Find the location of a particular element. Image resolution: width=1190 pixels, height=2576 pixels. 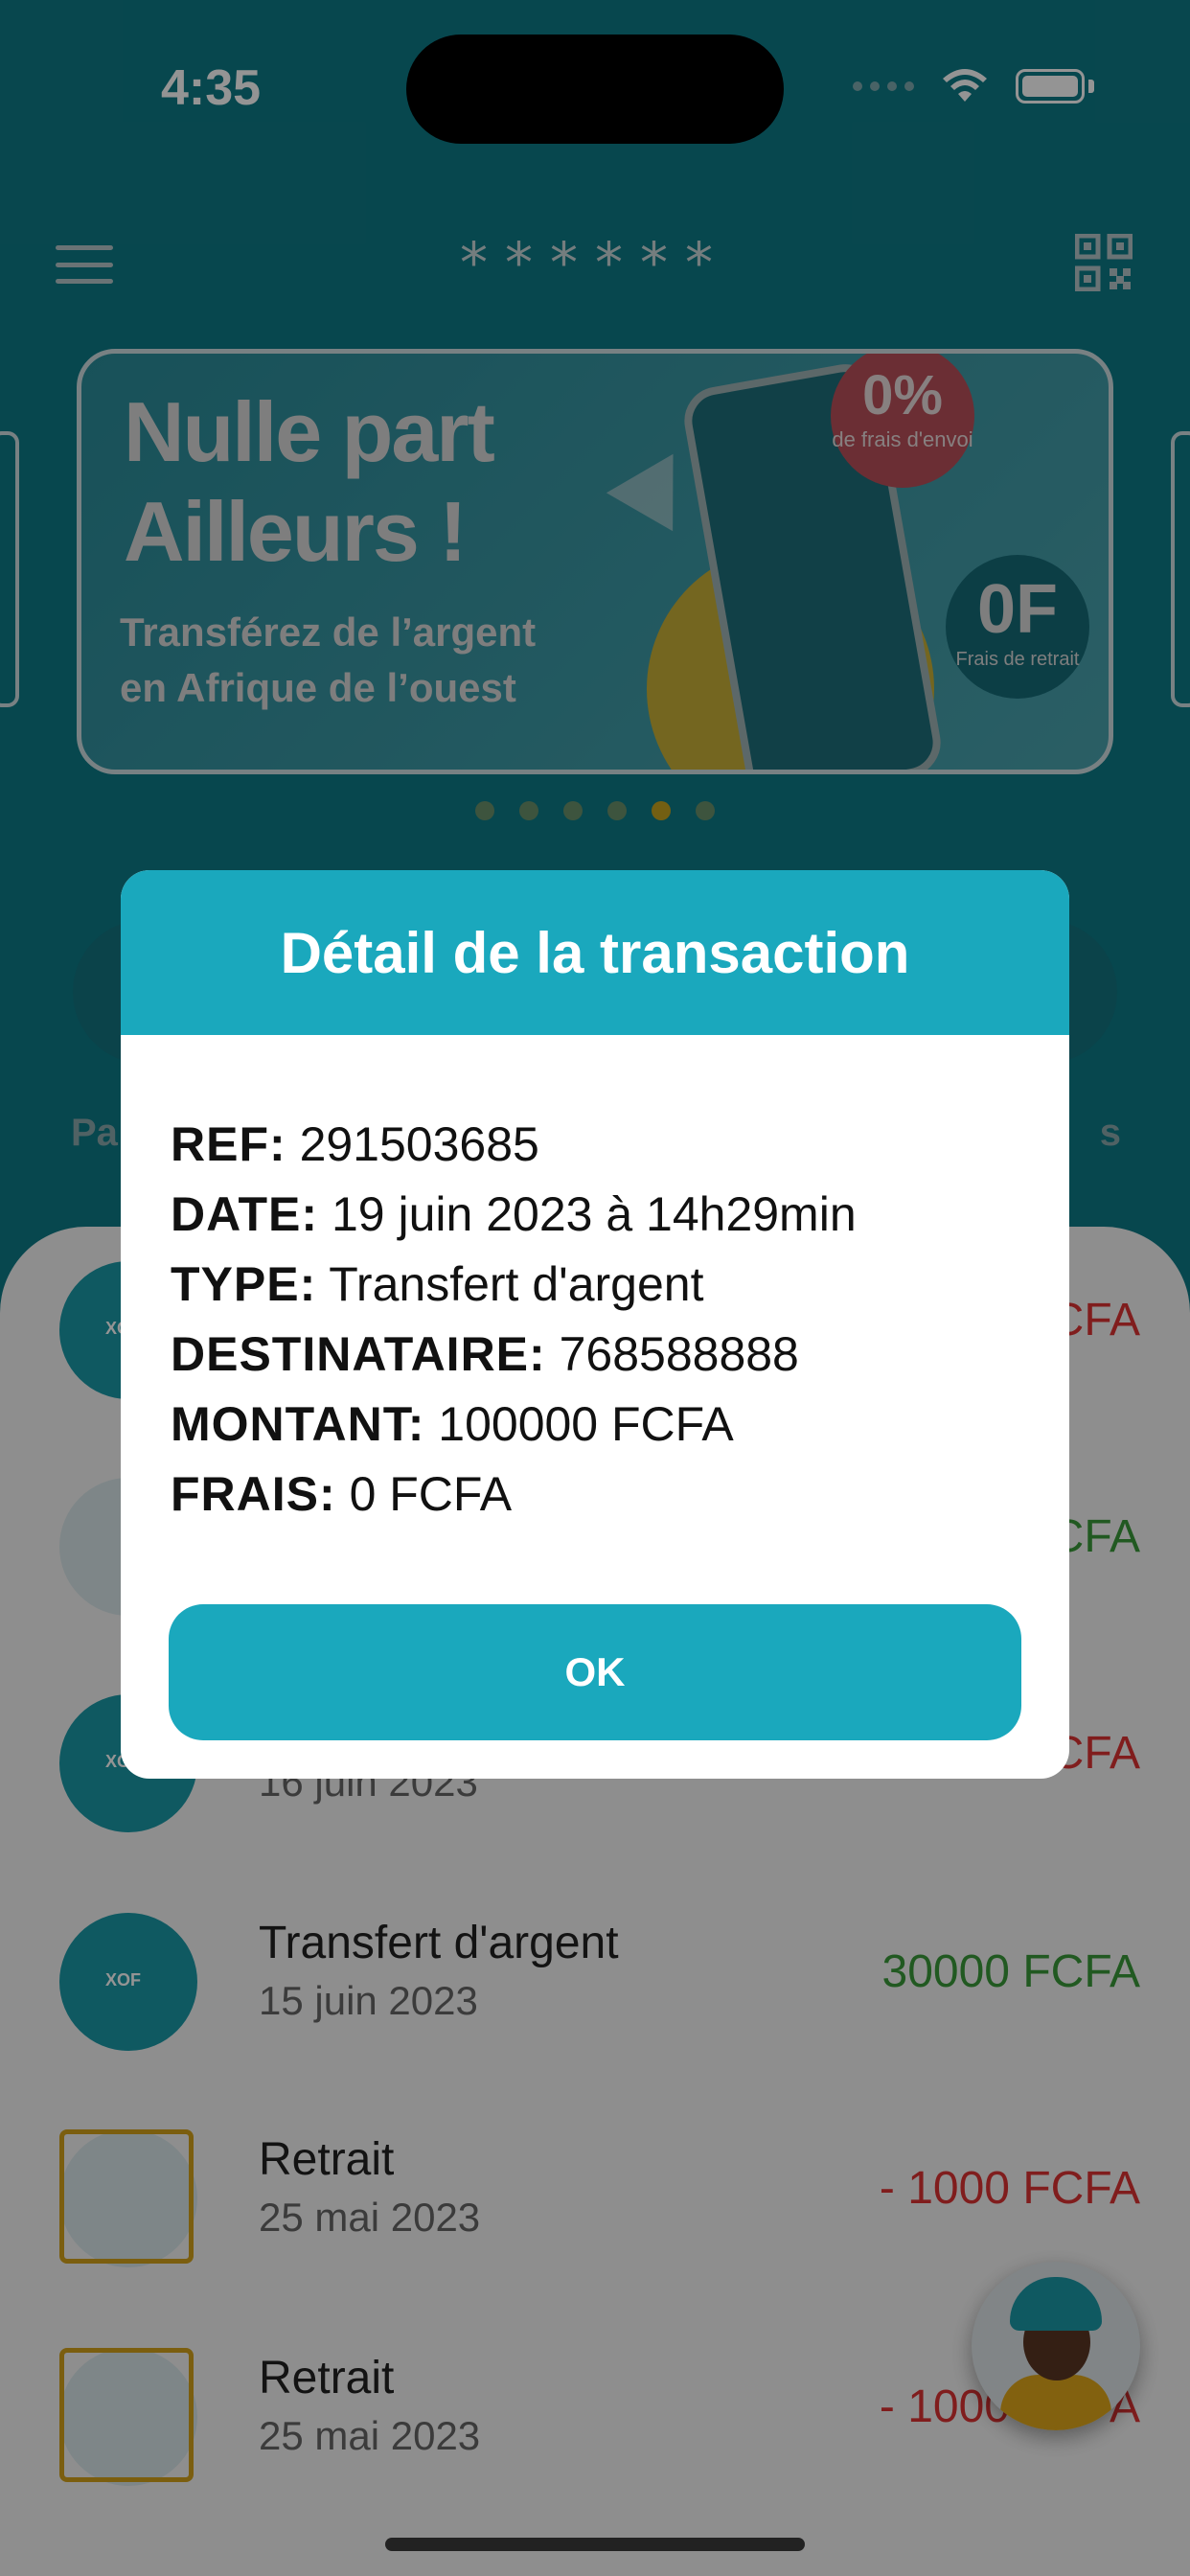

detail-date: DATE: 19 juin 2023 à 14h29min is located at coordinates (595, 1215).